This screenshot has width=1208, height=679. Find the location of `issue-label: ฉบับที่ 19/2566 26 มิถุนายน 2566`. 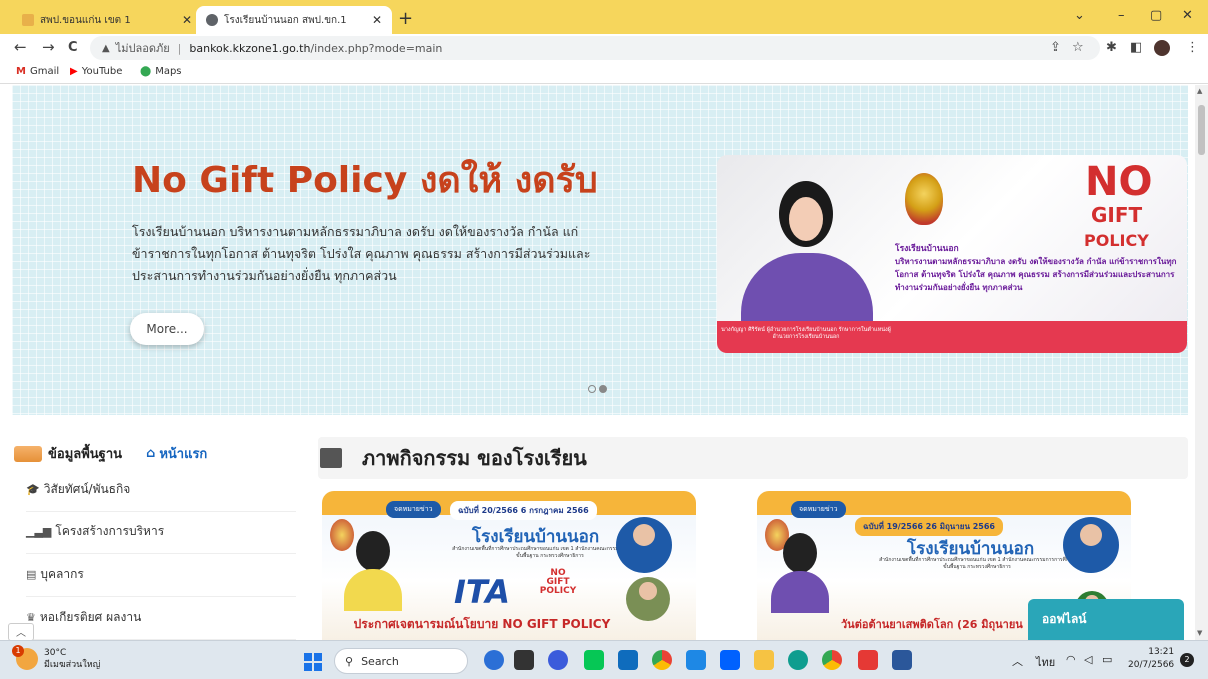

issue-label: ฉบับที่ 19/2566 26 มิถุนายน 2566 is located at coordinates (929, 526).